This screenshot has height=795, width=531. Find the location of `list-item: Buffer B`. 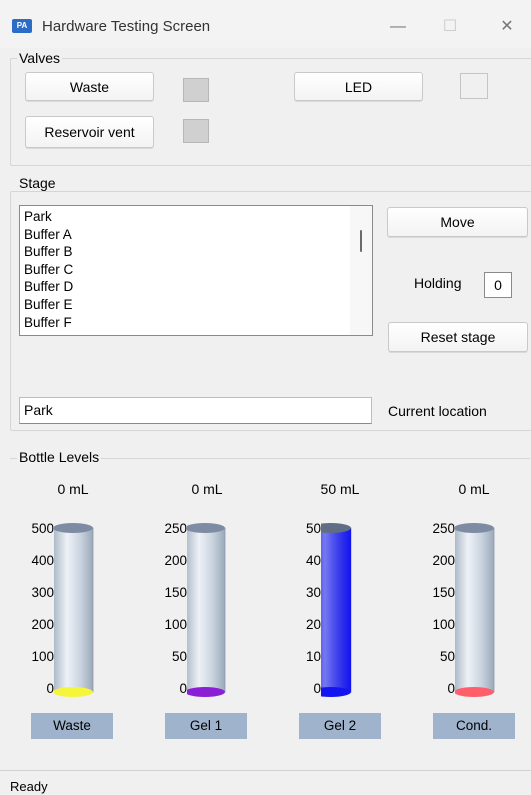

list-item: Buffer B is located at coordinates (196, 252).